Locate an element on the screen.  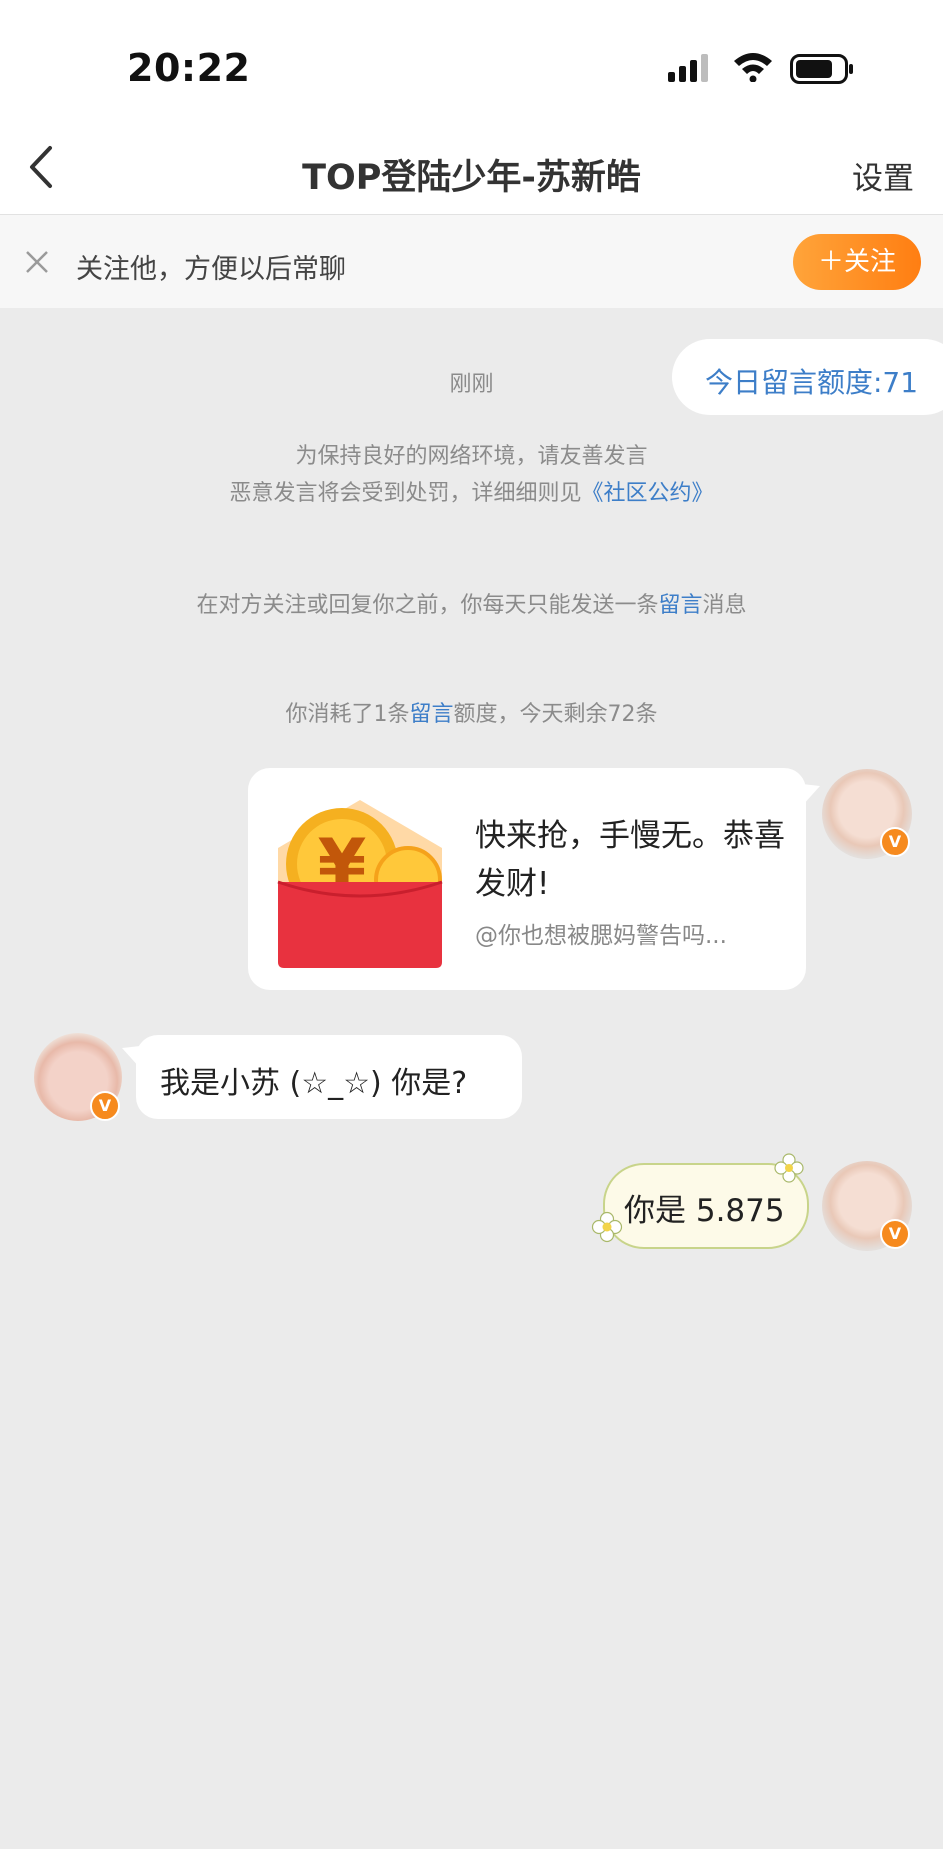
message-text: 你是 5.875 is located at coordinates (704, 1211).